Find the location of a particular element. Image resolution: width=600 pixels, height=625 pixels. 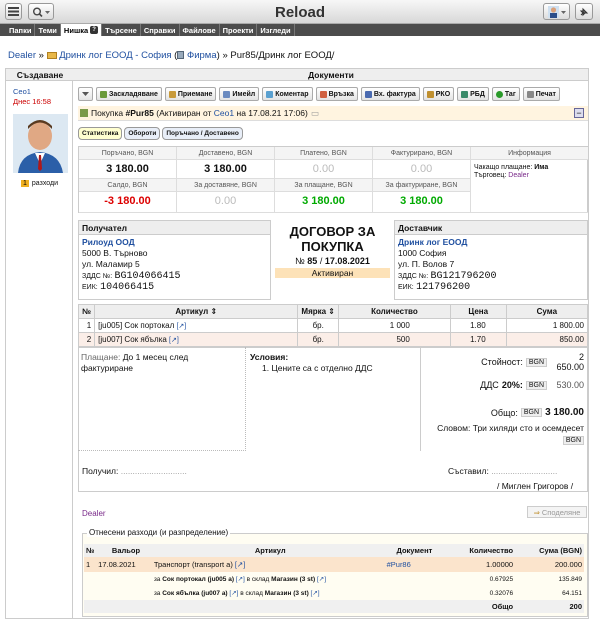

items-header-row: № Артикул ⇕ Мярка ⇕ Количество Цена Сума is located at coordinates (333, 311).